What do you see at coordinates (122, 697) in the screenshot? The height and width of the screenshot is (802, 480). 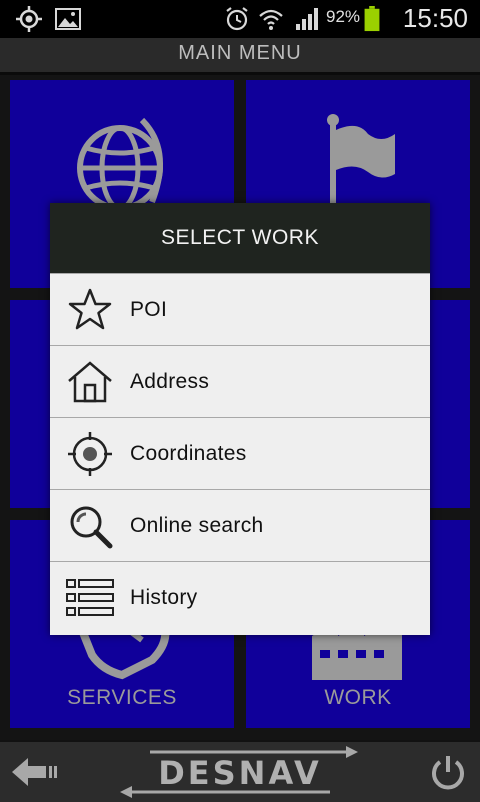 I see `tile-label: SERVICES` at bounding box center [122, 697].